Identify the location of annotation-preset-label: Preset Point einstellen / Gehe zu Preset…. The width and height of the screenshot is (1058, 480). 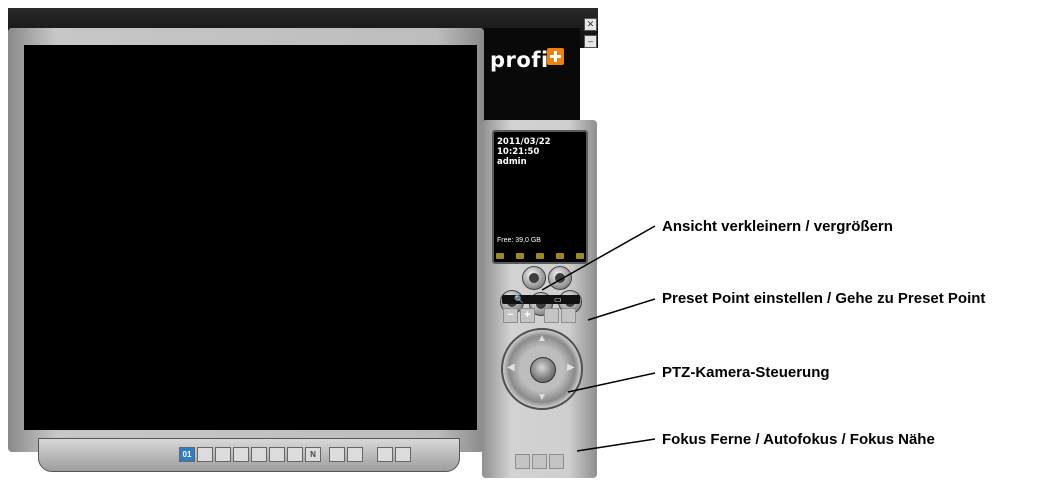
(824, 298).